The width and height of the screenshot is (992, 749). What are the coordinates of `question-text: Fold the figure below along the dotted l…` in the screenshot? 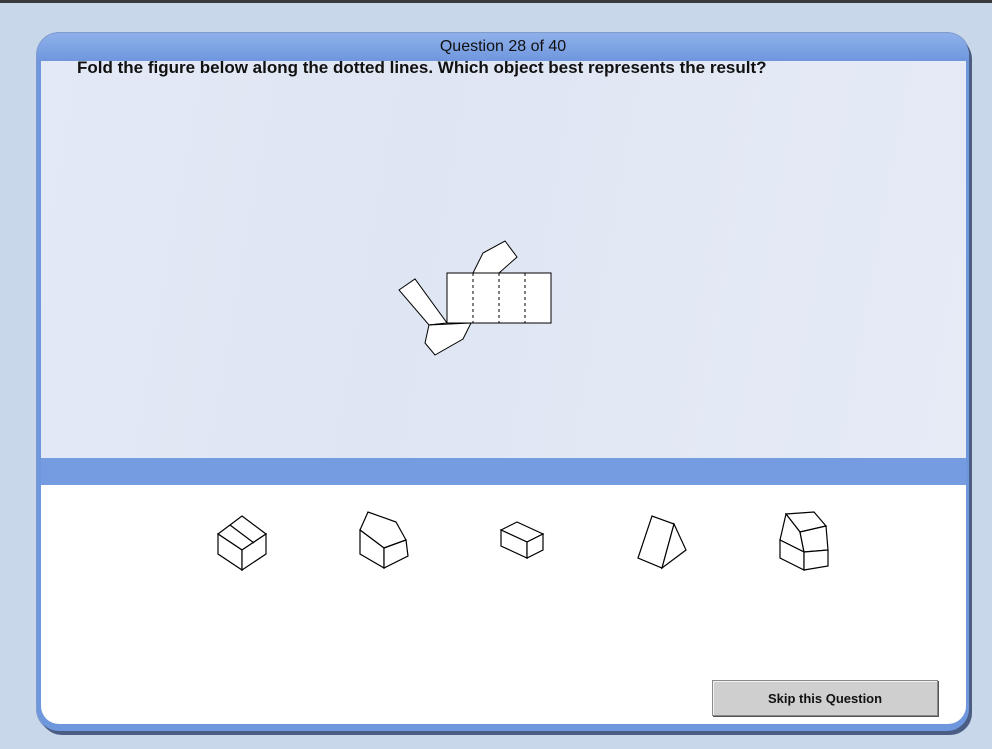 It's located at (422, 67).